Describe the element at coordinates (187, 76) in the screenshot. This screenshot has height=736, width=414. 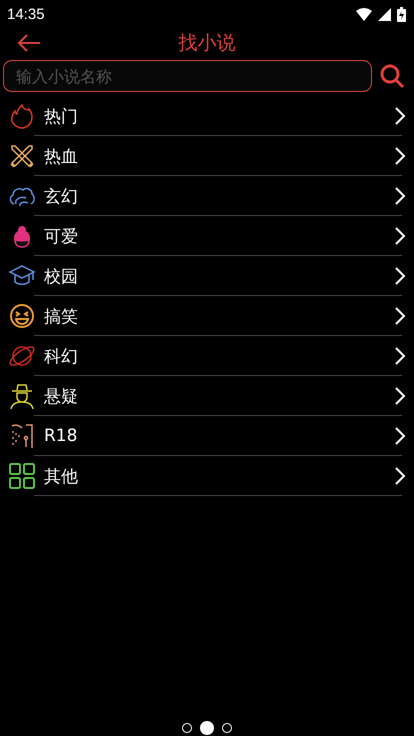
I see `search-field: 输入小说名称` at that location.